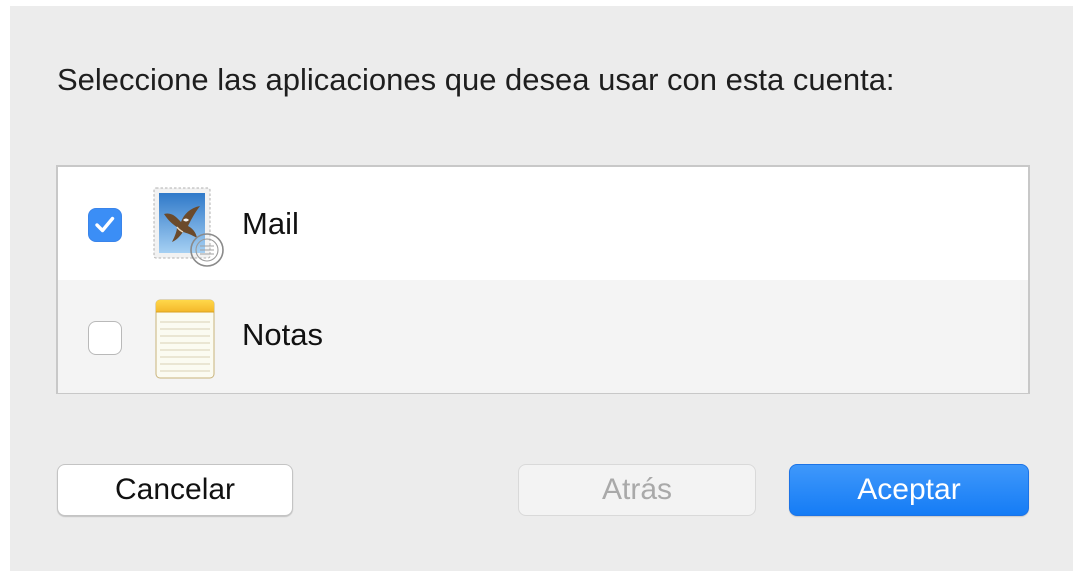 This screenshot has height=571, width=1073. I want to click on app-name-notas: Notas, so click(282, 334).